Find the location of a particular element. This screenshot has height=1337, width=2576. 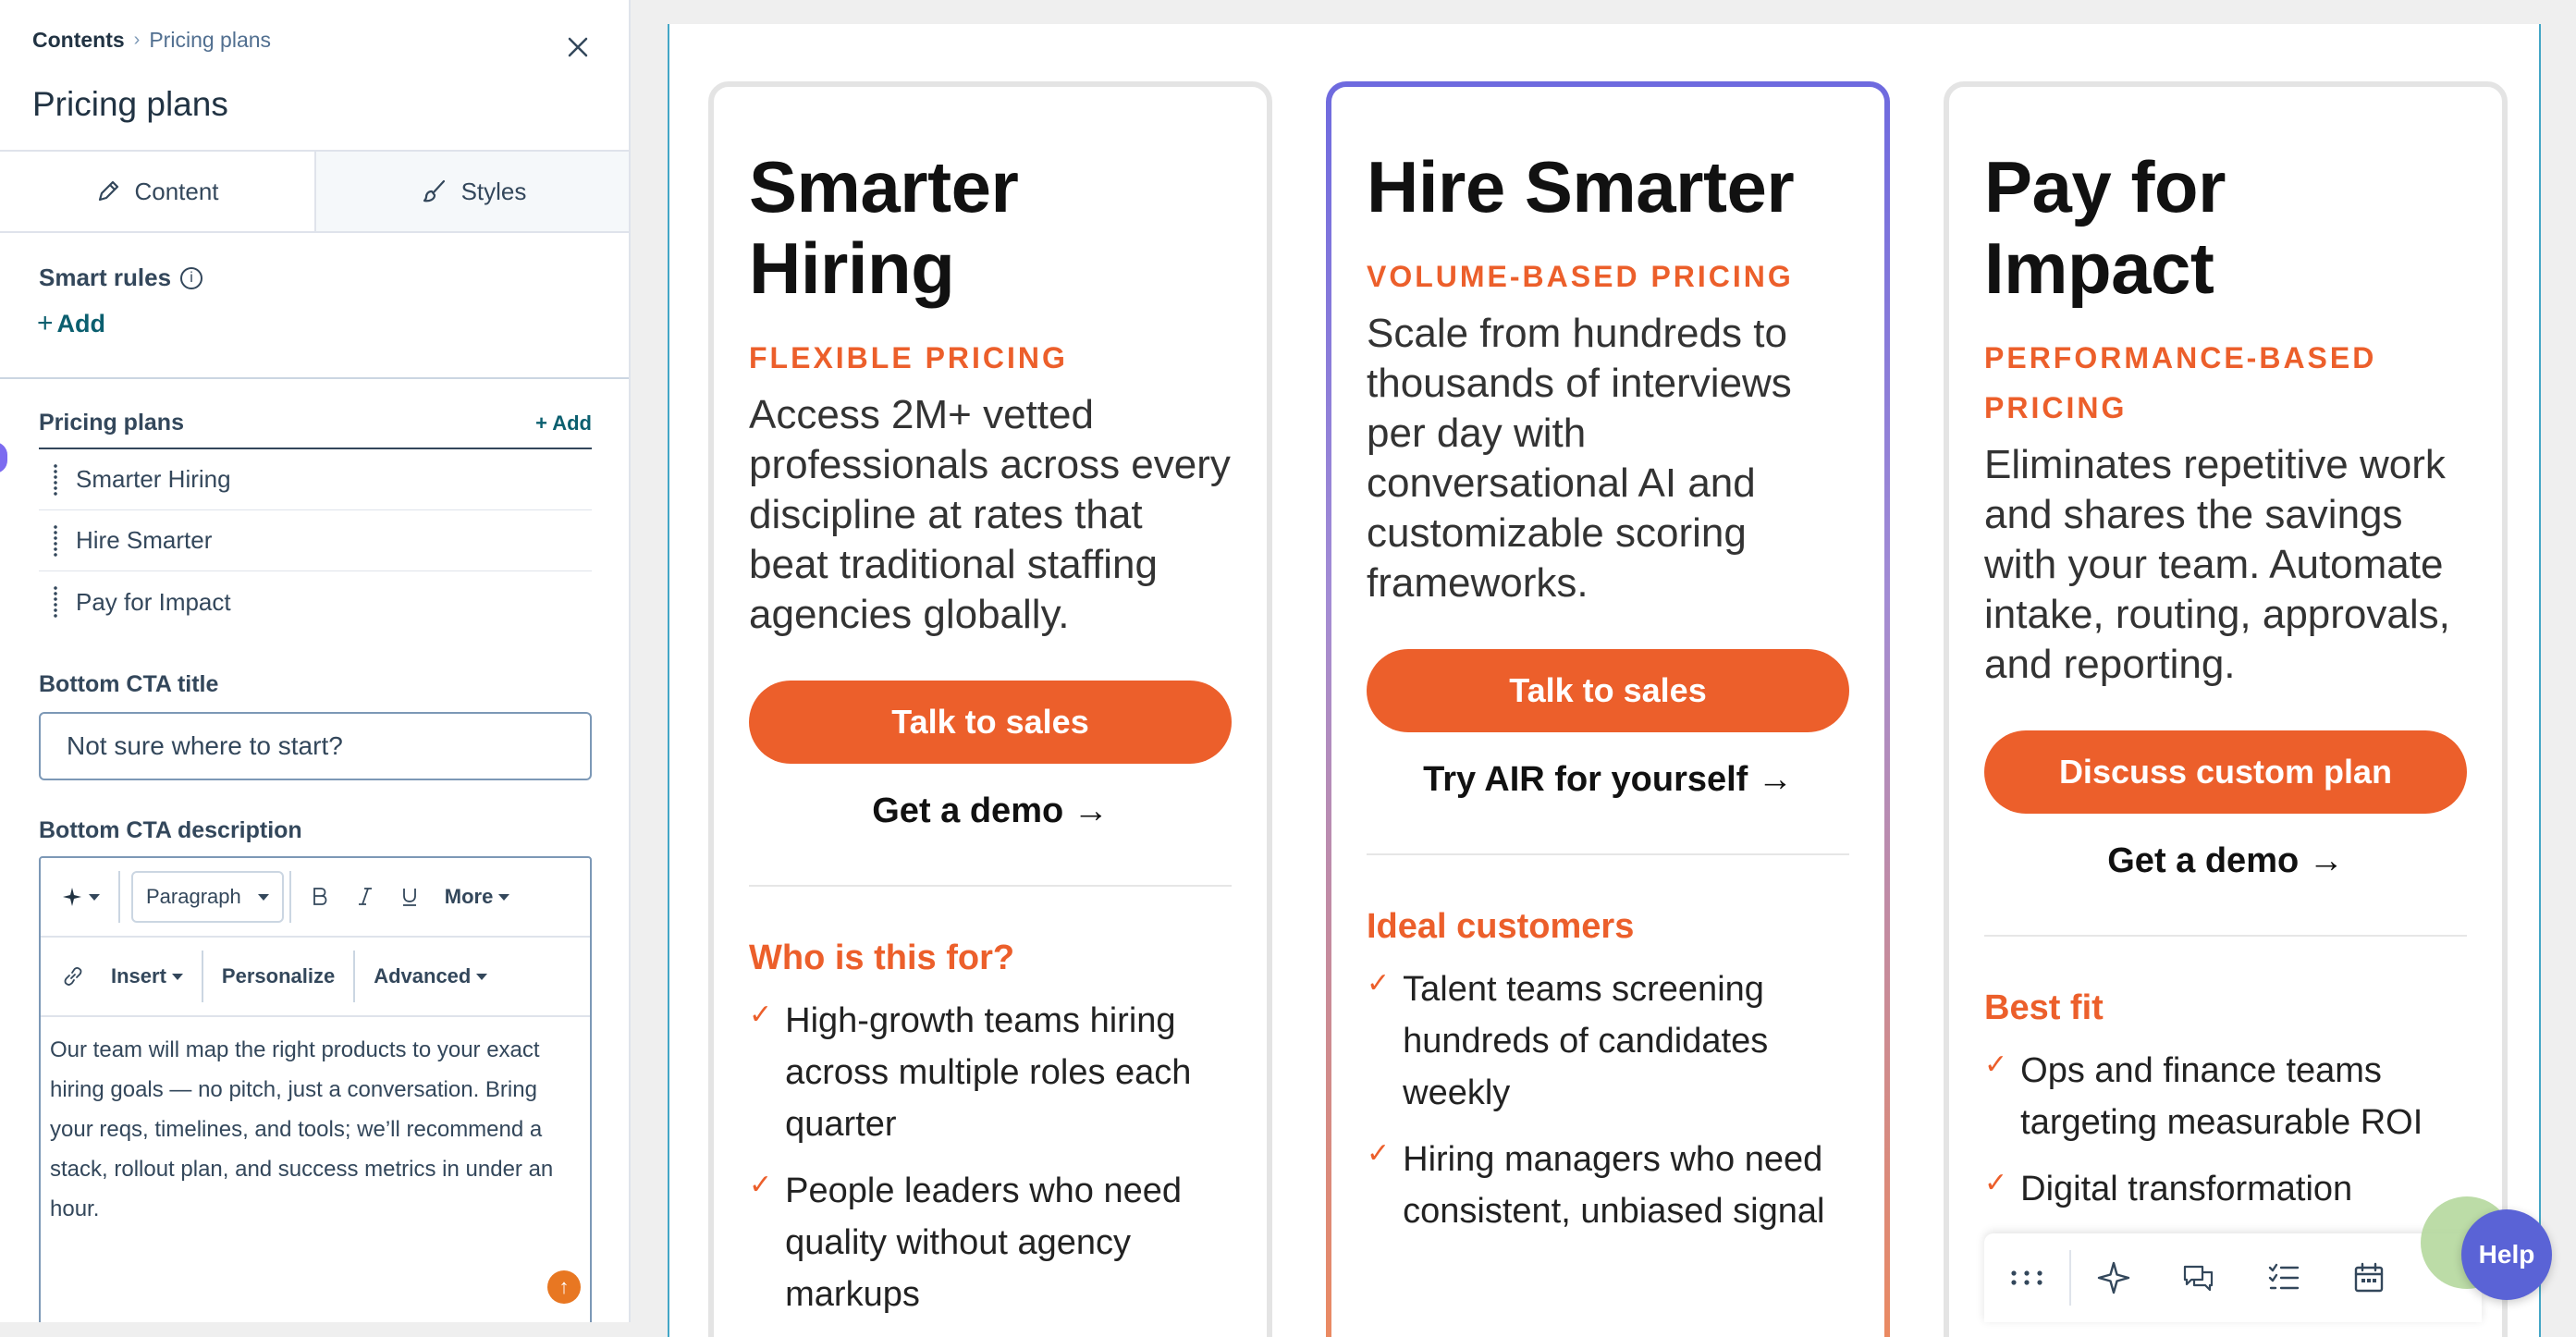

bold-button is located at coordinates (320, 897).